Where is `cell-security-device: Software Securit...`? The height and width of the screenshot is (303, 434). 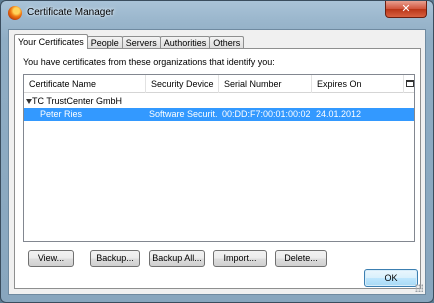 cell-security-device: Software Securit... is located at coordinates (183, 114).